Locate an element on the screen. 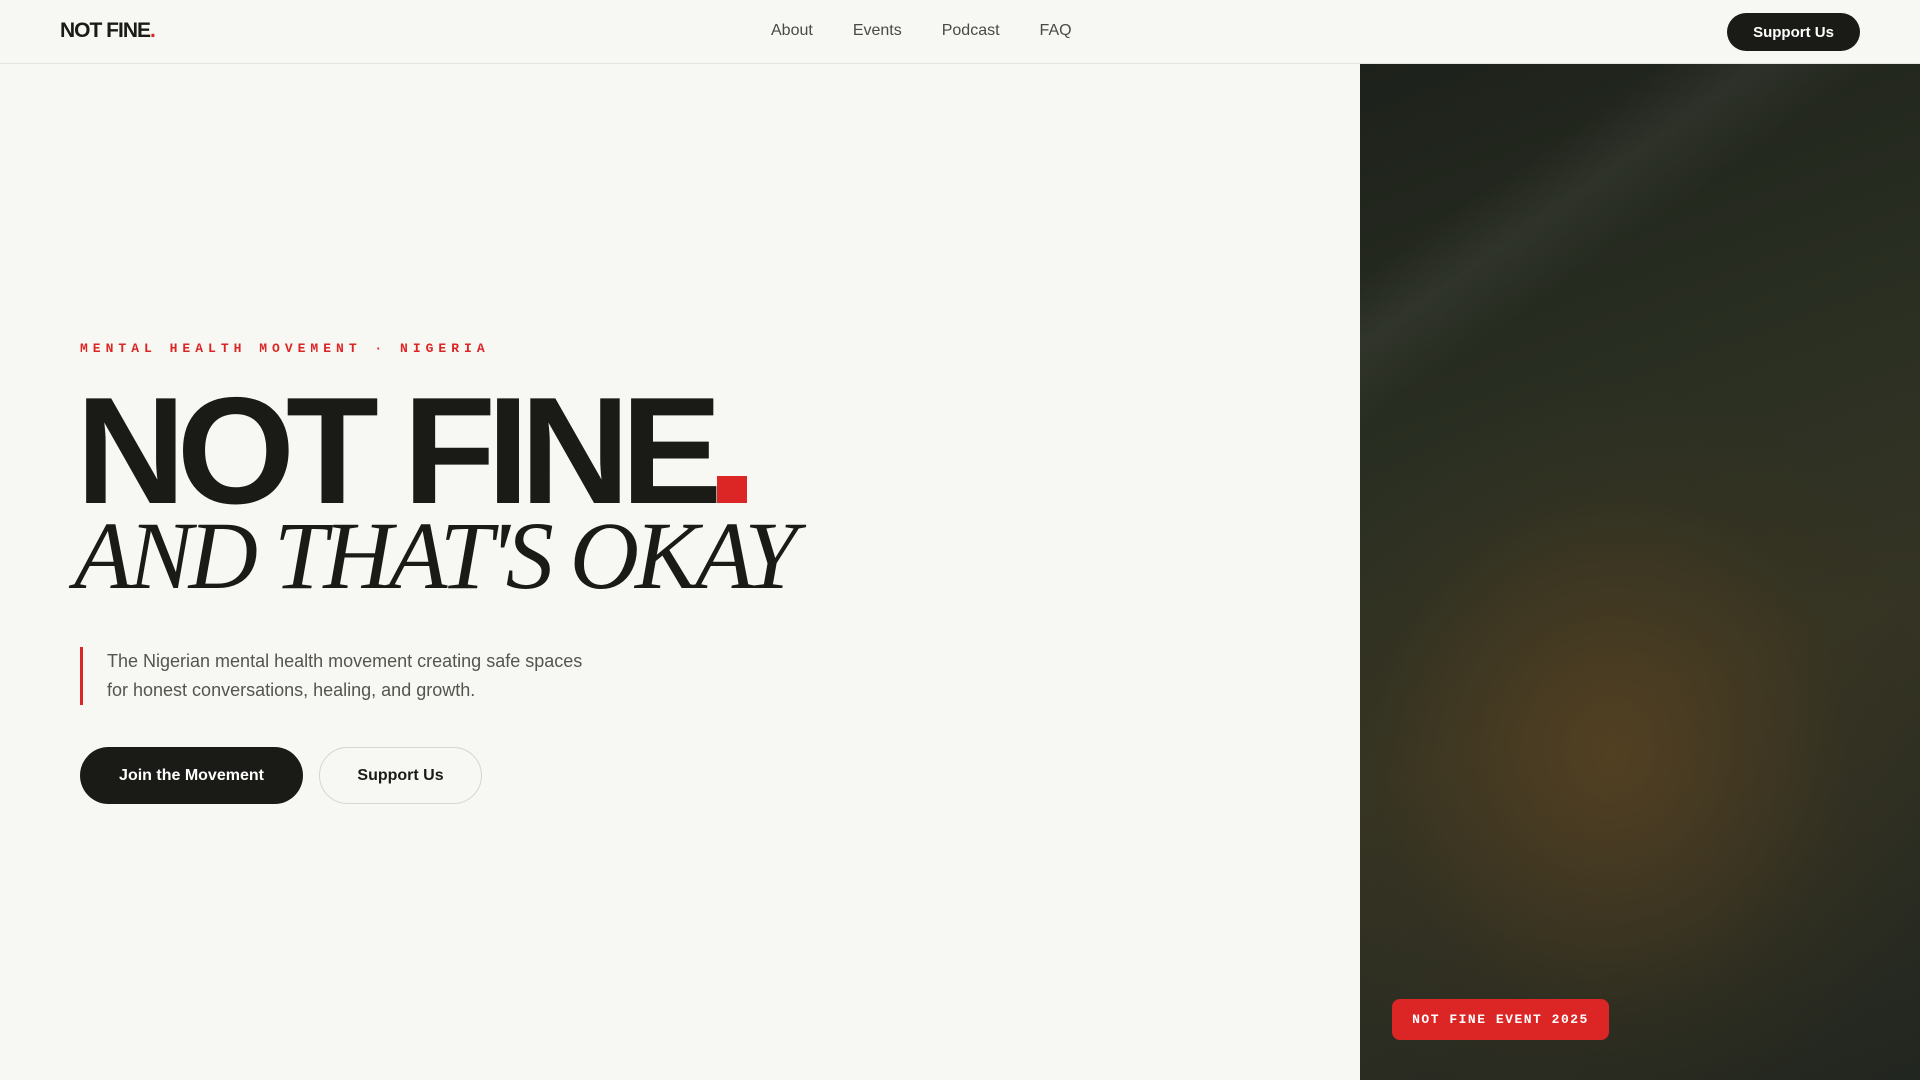  logo-text: NOT FINE is located at coordinates (105, 30).